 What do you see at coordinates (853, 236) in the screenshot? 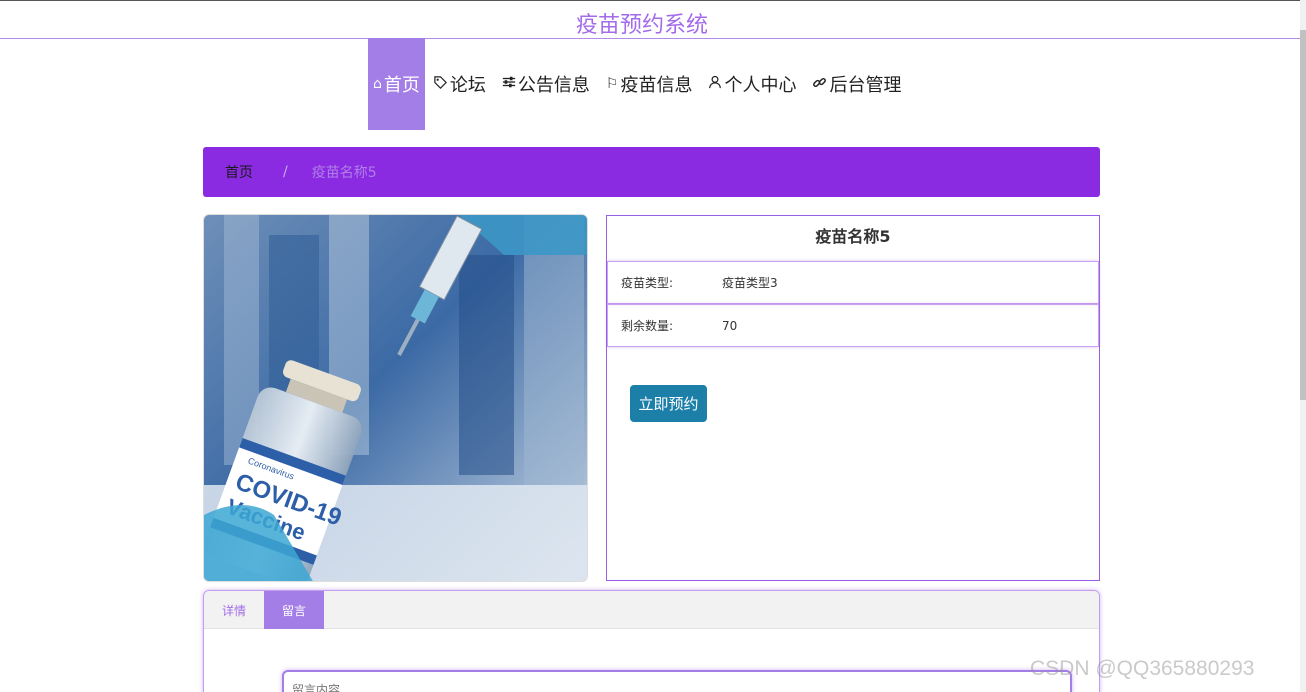
I see `vaccine-name: 疫苗名称5` at bounding box center [853, 236].